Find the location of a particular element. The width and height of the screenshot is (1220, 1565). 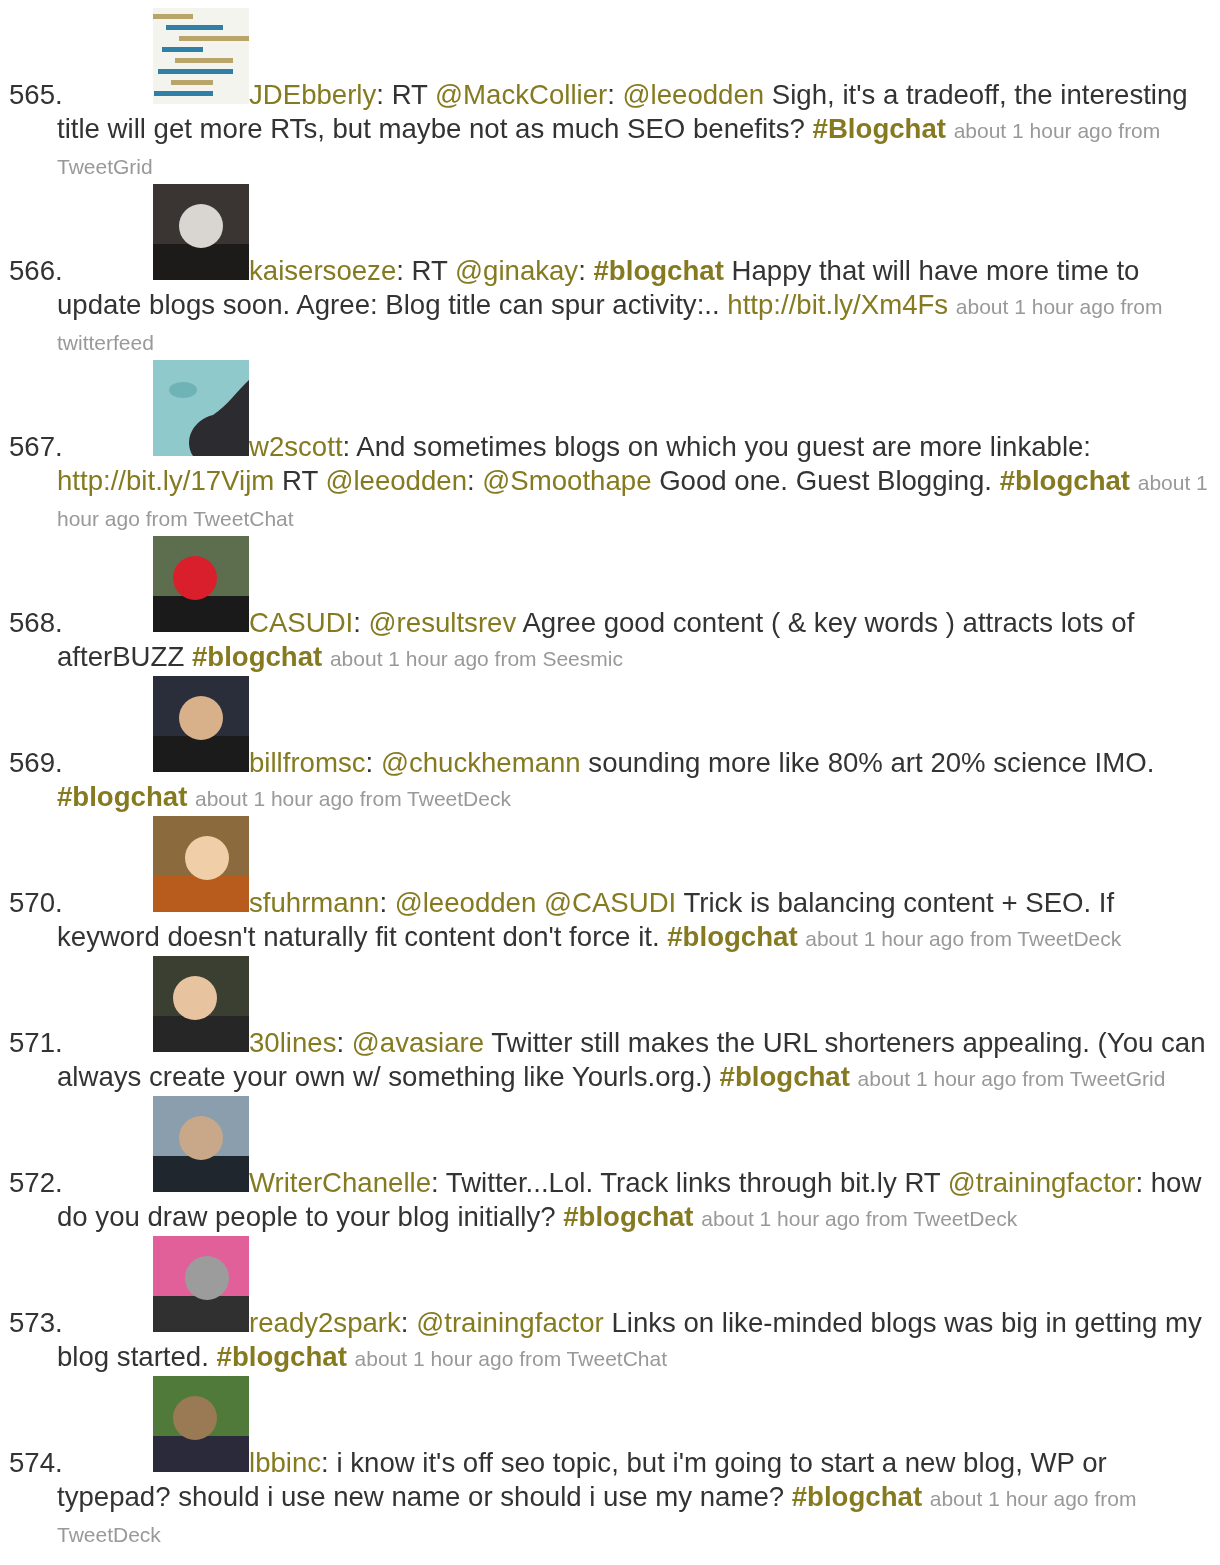

user-link: sfuhrmann is located at coordinates (314, 902).